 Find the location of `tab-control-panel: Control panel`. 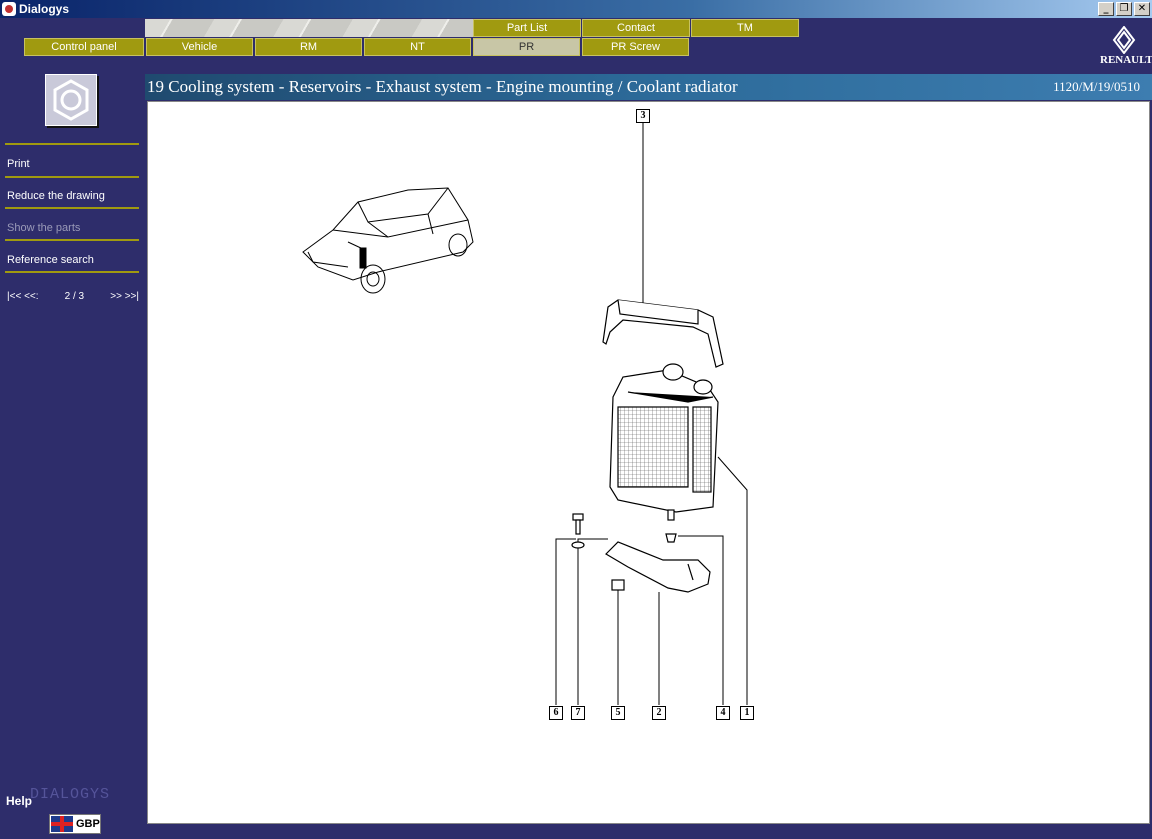

tab-control-panel: Control panel is located at coordinates (84, 47).